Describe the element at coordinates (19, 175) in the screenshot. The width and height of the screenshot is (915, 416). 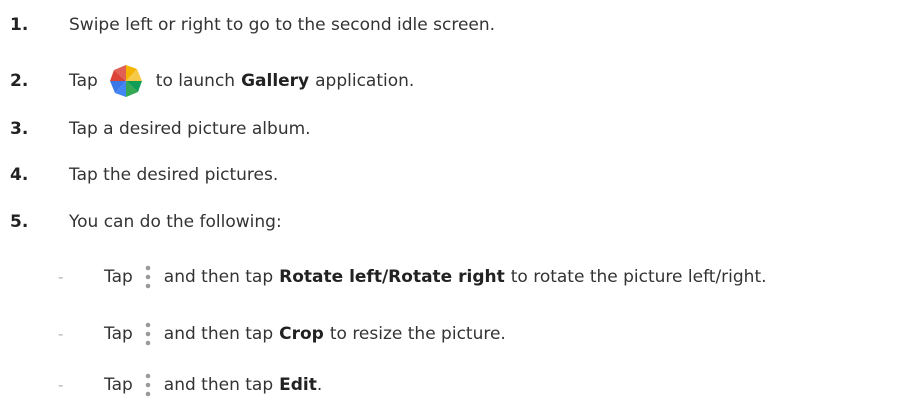
I see `step-number: 4.` at that location.